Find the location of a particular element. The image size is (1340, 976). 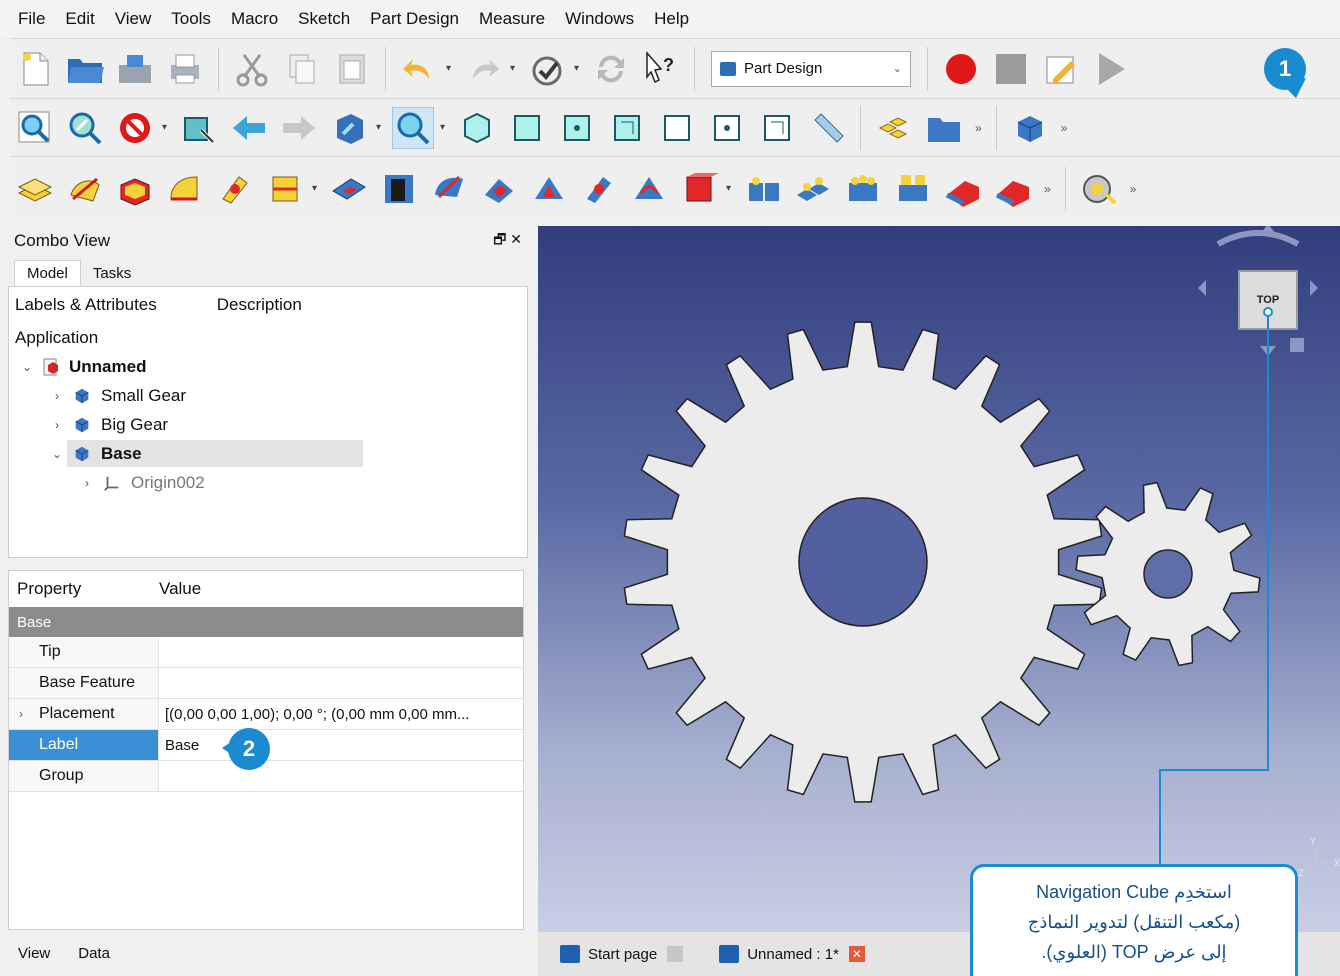

property-group-header: Base is located at coordinates (266, 622).